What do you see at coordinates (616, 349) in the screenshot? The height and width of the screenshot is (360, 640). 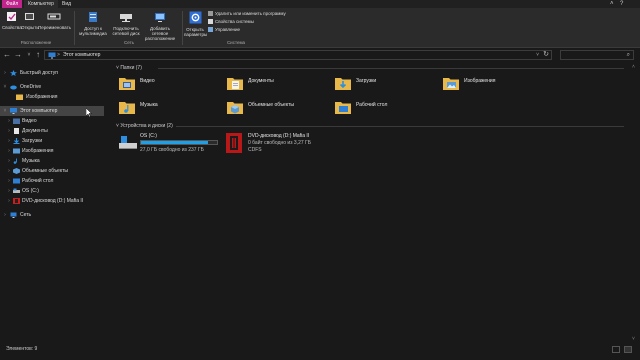 I see `details-view-button` at bounding box center [616, 349].